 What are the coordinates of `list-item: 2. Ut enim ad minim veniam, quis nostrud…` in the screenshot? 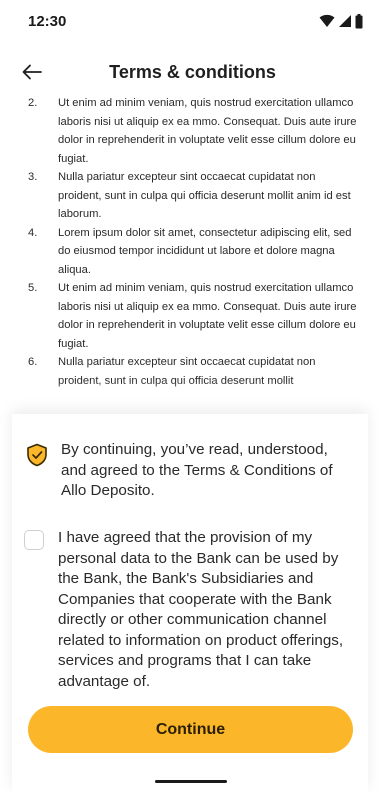 It's located at (193, 131).